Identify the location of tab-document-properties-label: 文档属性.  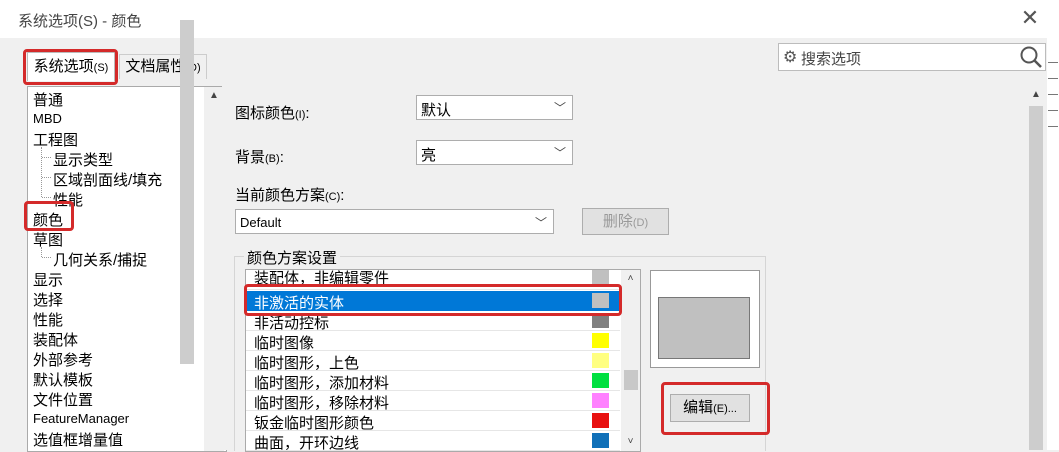
(155, 66).